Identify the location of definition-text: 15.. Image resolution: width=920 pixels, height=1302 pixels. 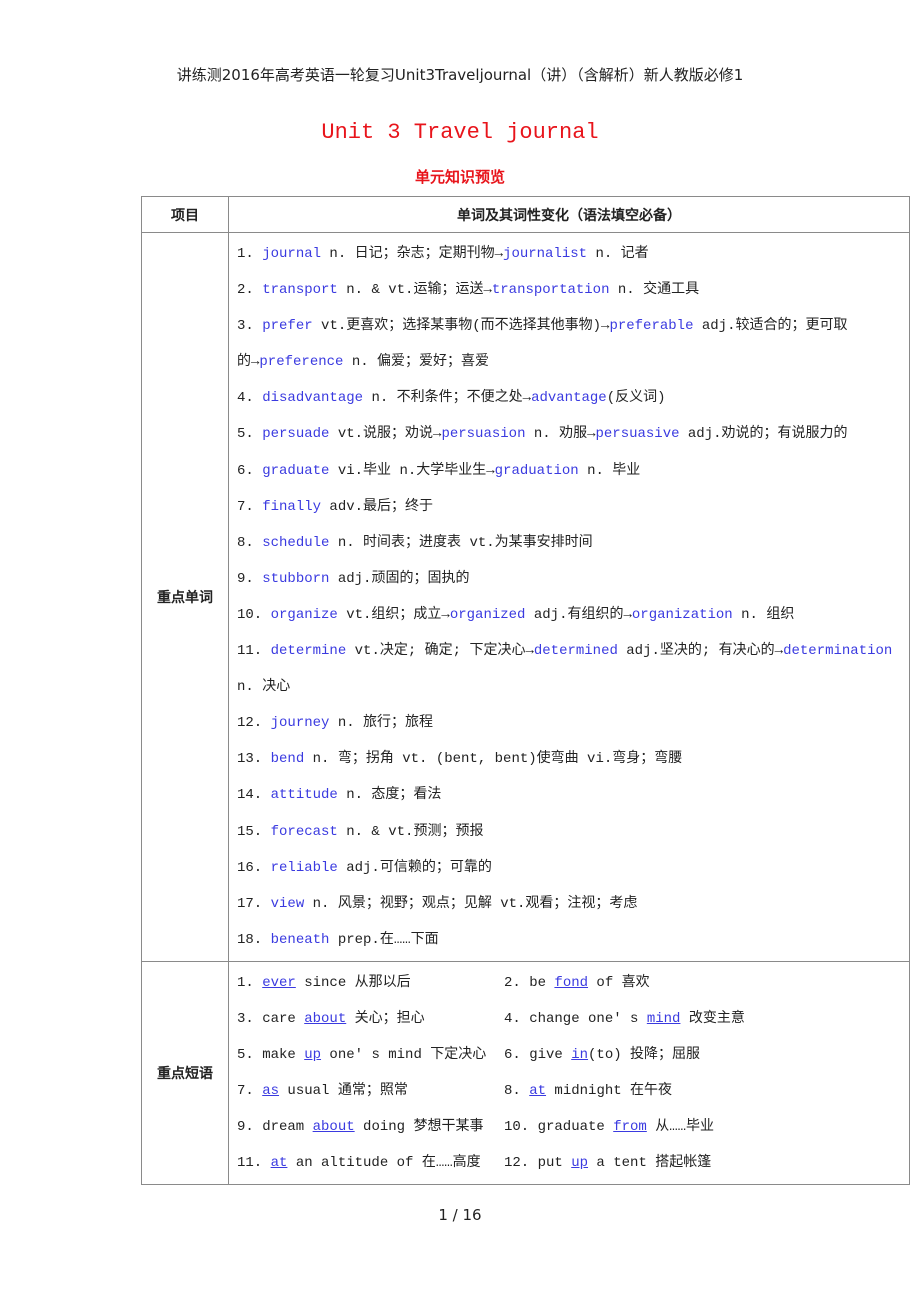
(254, 831).